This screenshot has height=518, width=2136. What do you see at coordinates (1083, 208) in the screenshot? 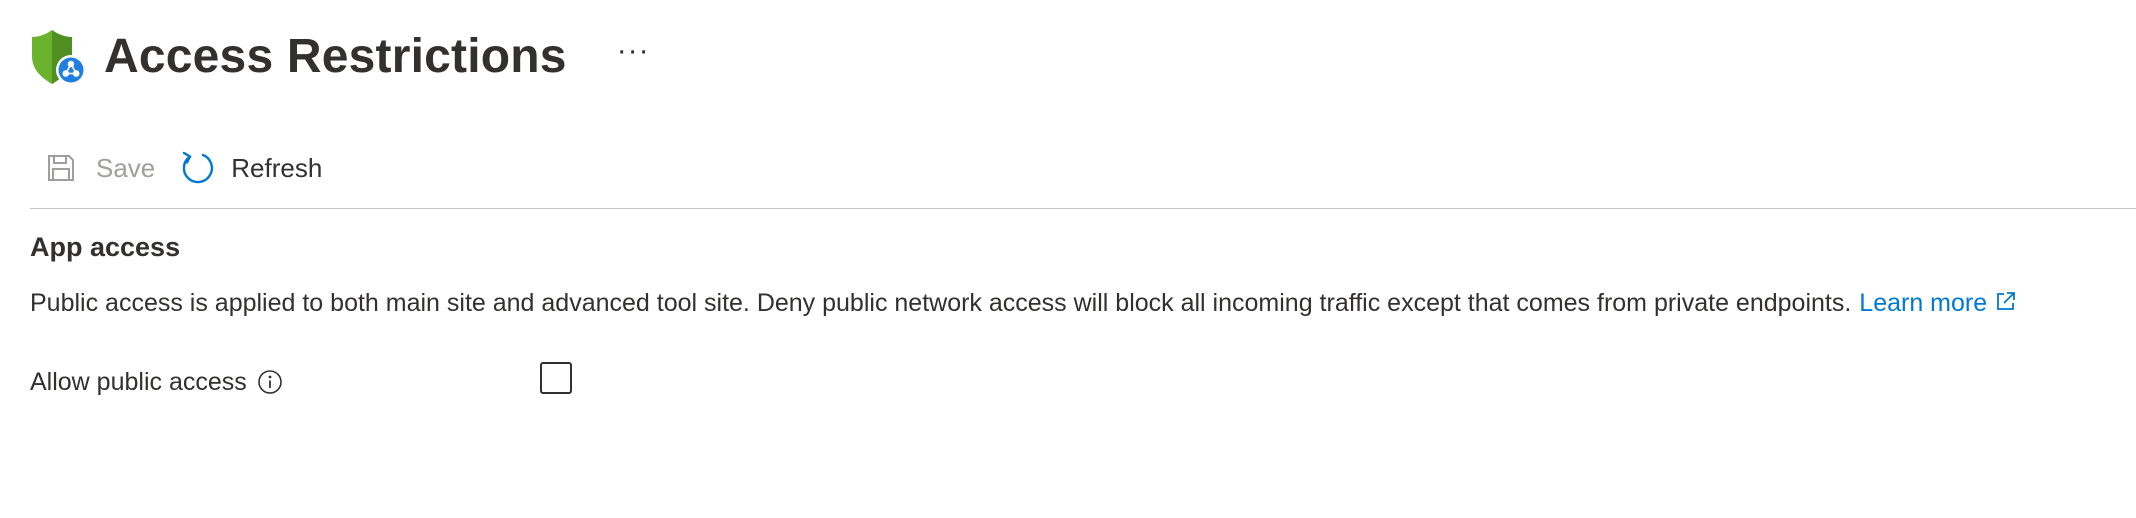
I see `toolbar-divider` at bounding box center [1083, 208].